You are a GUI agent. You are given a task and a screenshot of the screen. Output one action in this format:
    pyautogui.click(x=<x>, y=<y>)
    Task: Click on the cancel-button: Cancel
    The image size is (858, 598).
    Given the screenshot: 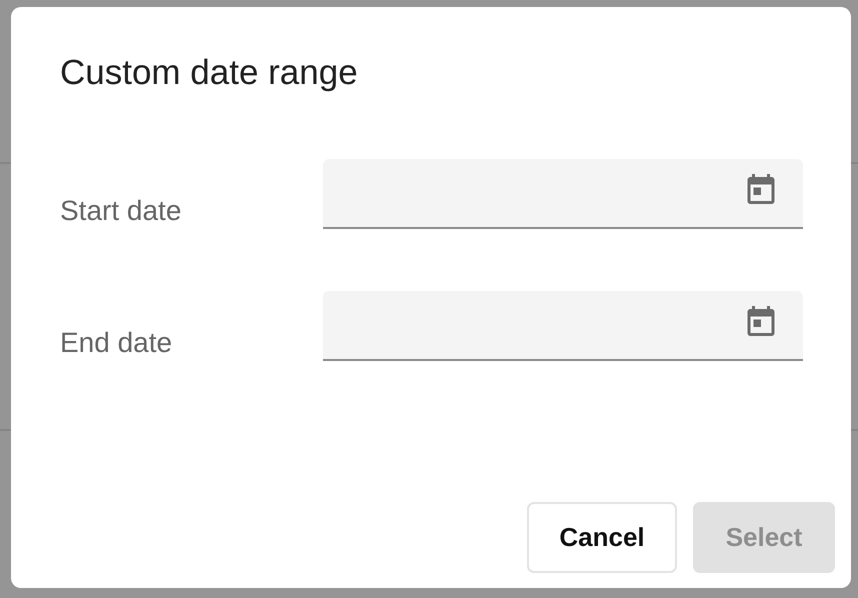 What is the action you would take?
    pyautogui.click(x=602, y=537)
    